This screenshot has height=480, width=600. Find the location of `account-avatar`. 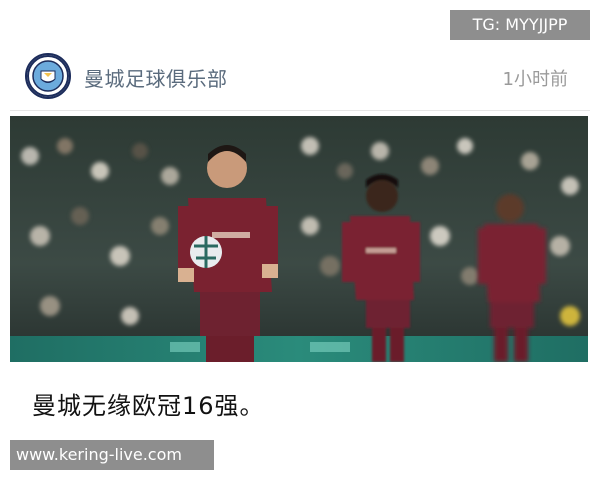

account-avatar is located at coordinates (48, 76).